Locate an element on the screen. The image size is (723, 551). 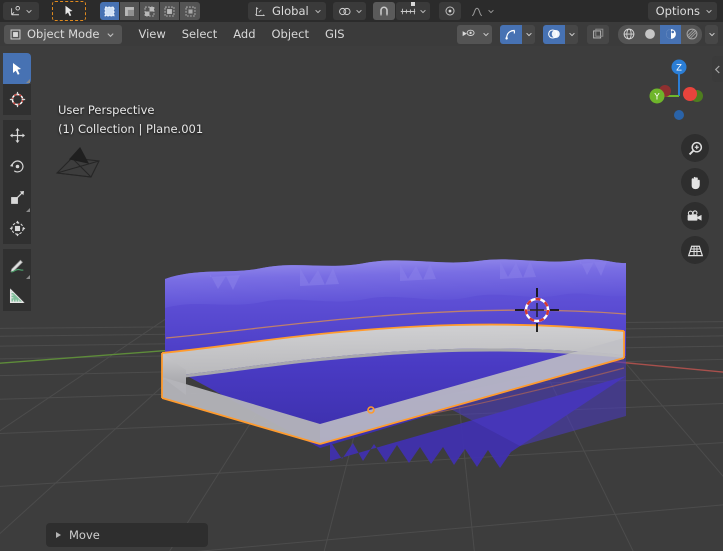
menu-add: Add is located at coordinates (244, 34).